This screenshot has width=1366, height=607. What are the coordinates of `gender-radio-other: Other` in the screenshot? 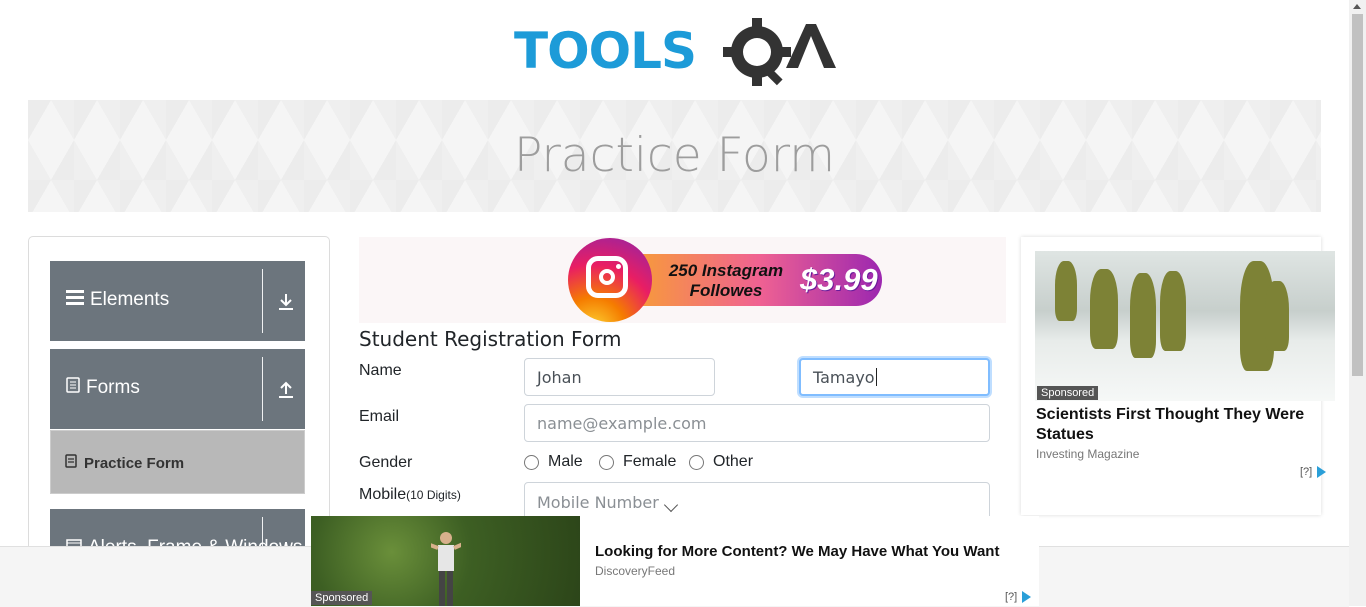 It's located at (721, 462).